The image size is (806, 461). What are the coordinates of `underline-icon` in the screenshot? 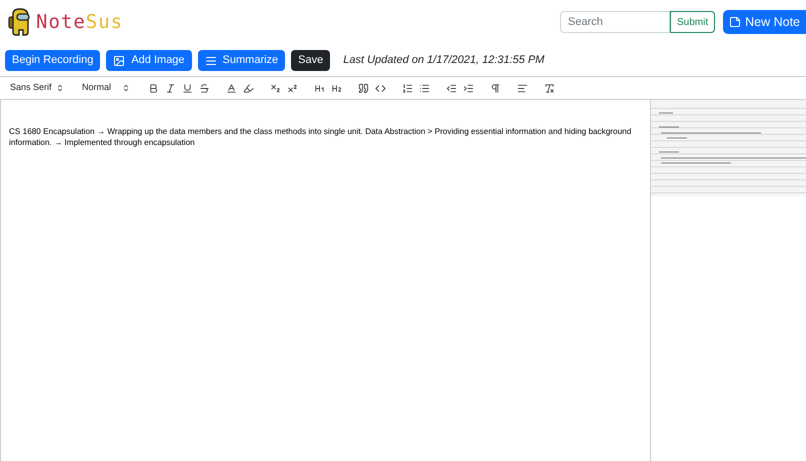 It's located at (187, 88).